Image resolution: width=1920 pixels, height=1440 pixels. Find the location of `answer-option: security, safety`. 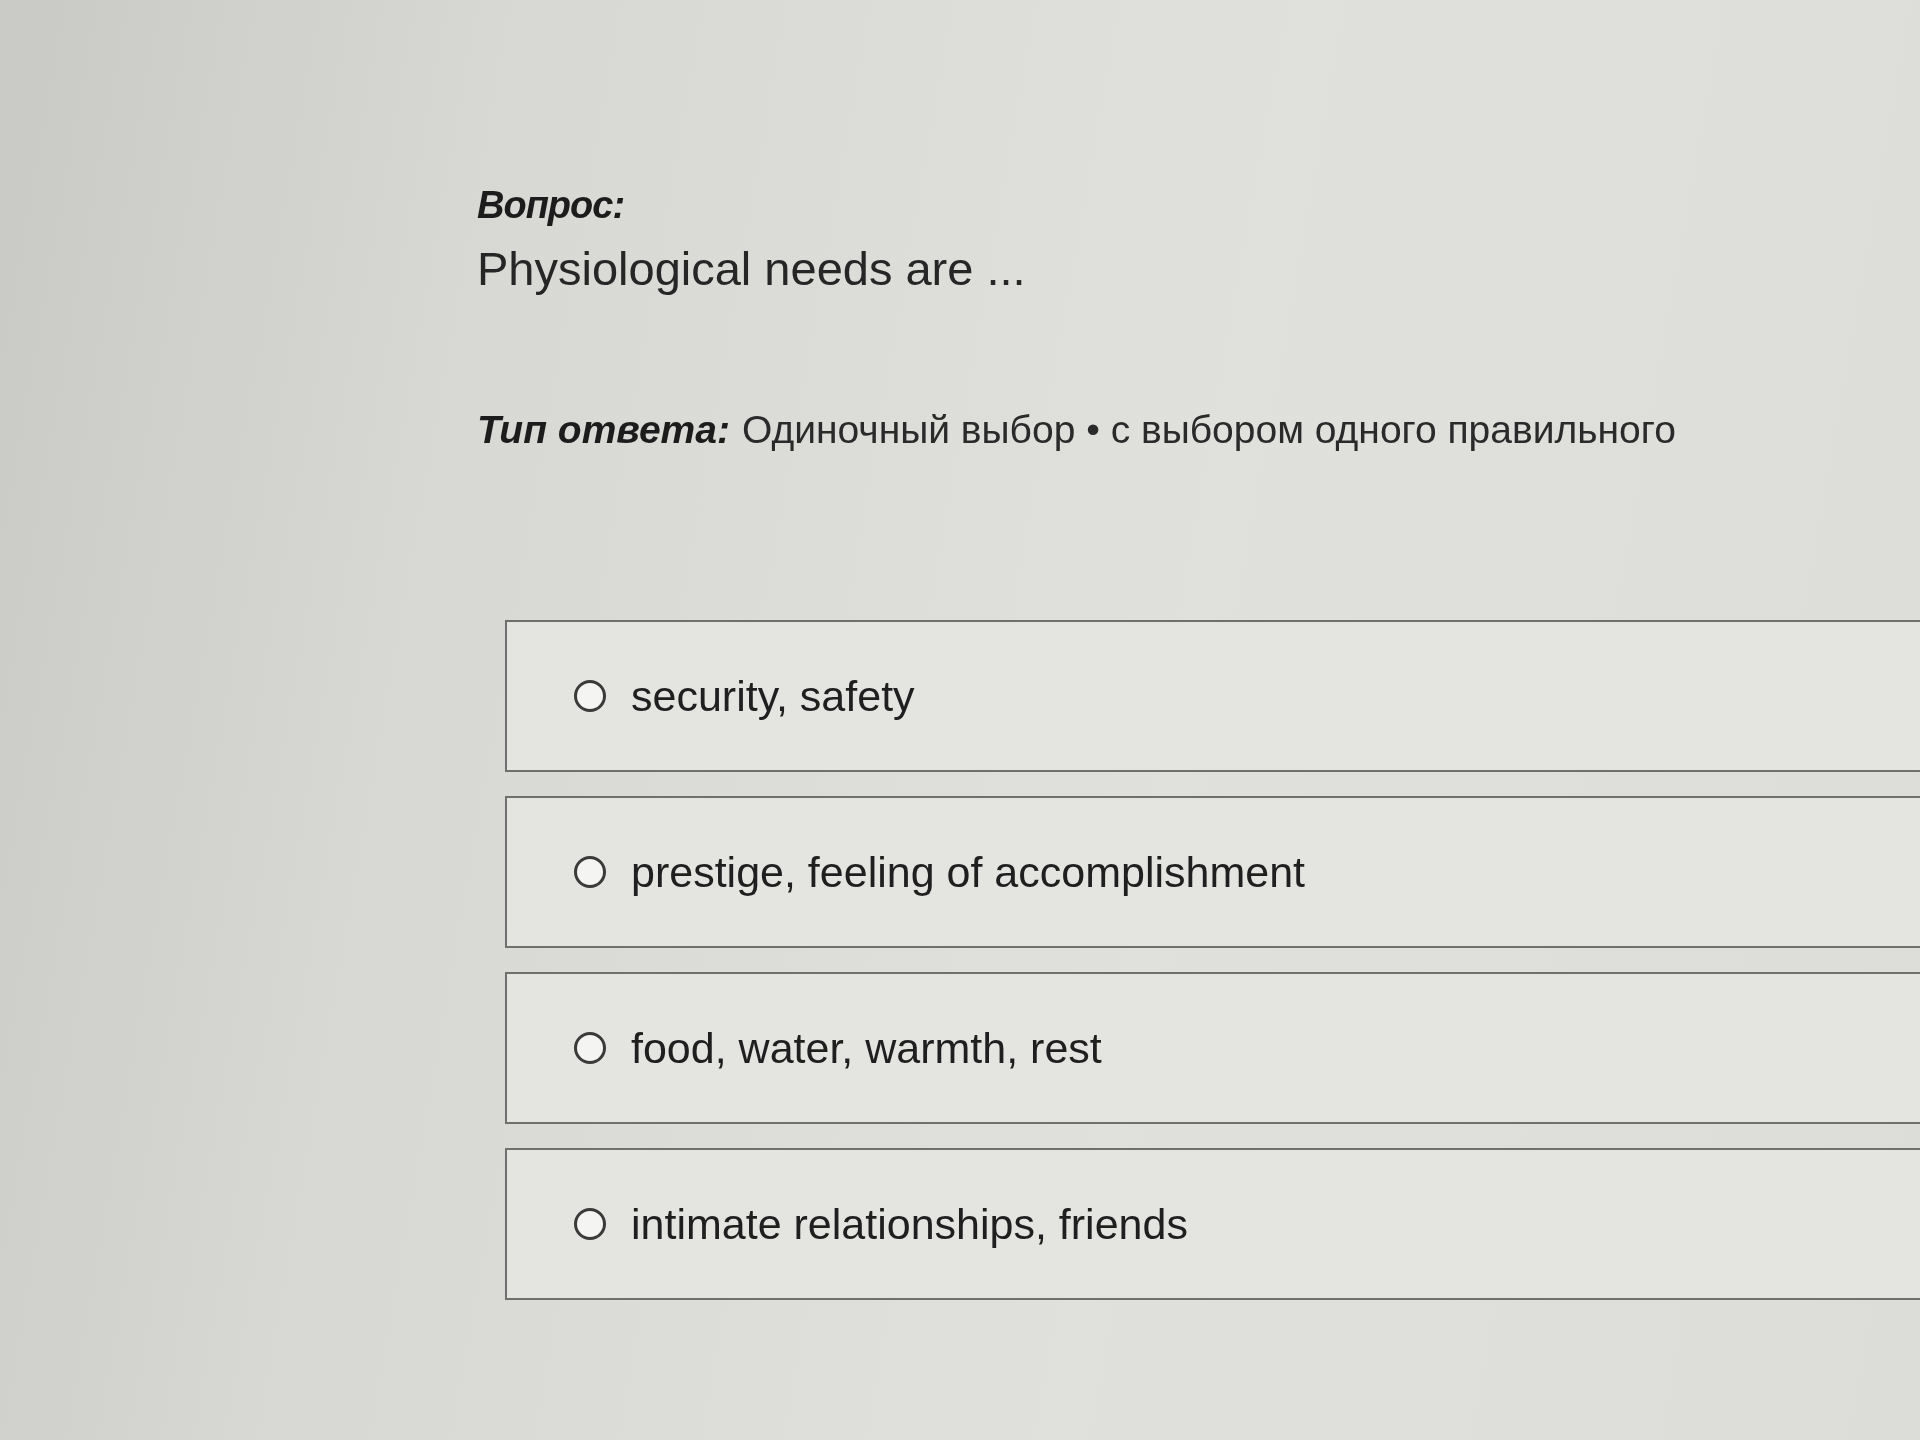

answer-option: security, safety is located at coordinates (1212, 696).